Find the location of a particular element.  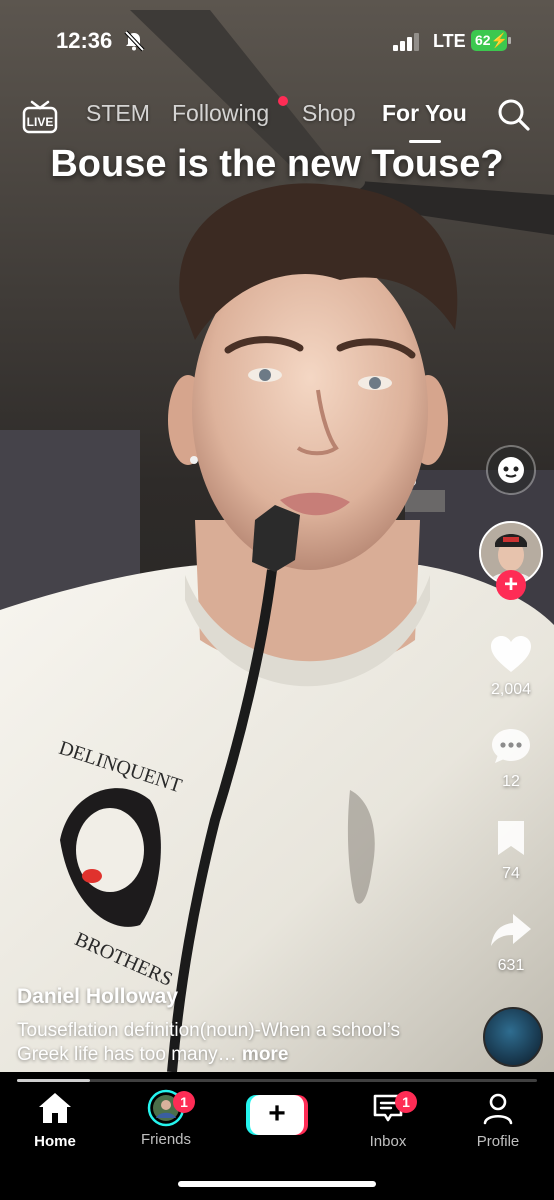

save-count: 74 is located at coordinates (511, 873).